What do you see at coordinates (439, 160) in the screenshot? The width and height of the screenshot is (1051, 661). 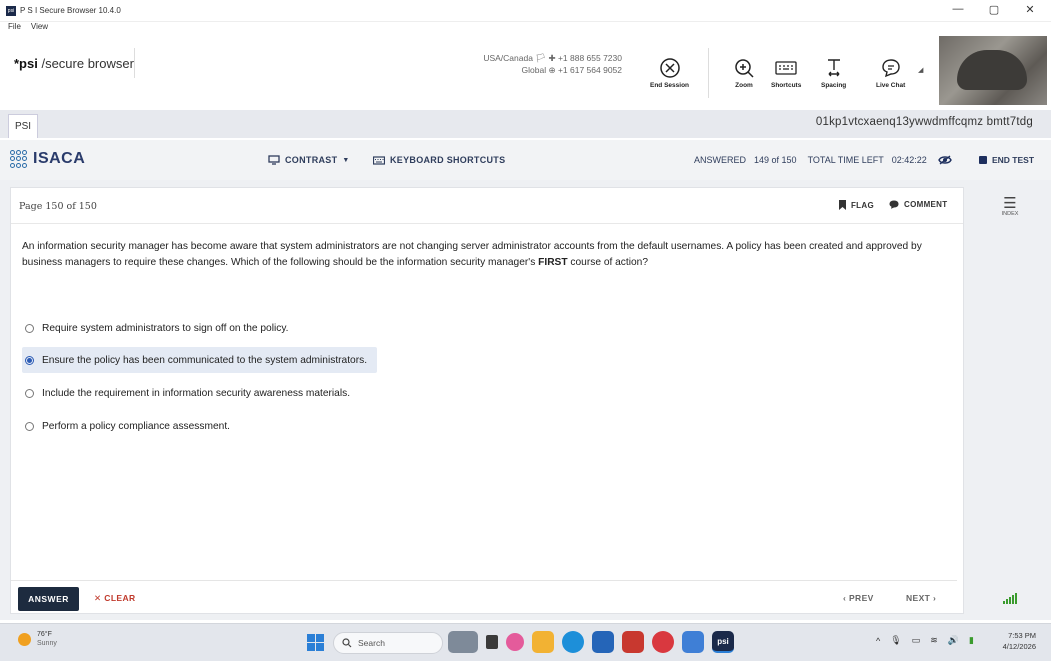 I see `keyboard-shortcuts-link: KEYBOARD SHORTCUTS` at bounding box center [439, 160].